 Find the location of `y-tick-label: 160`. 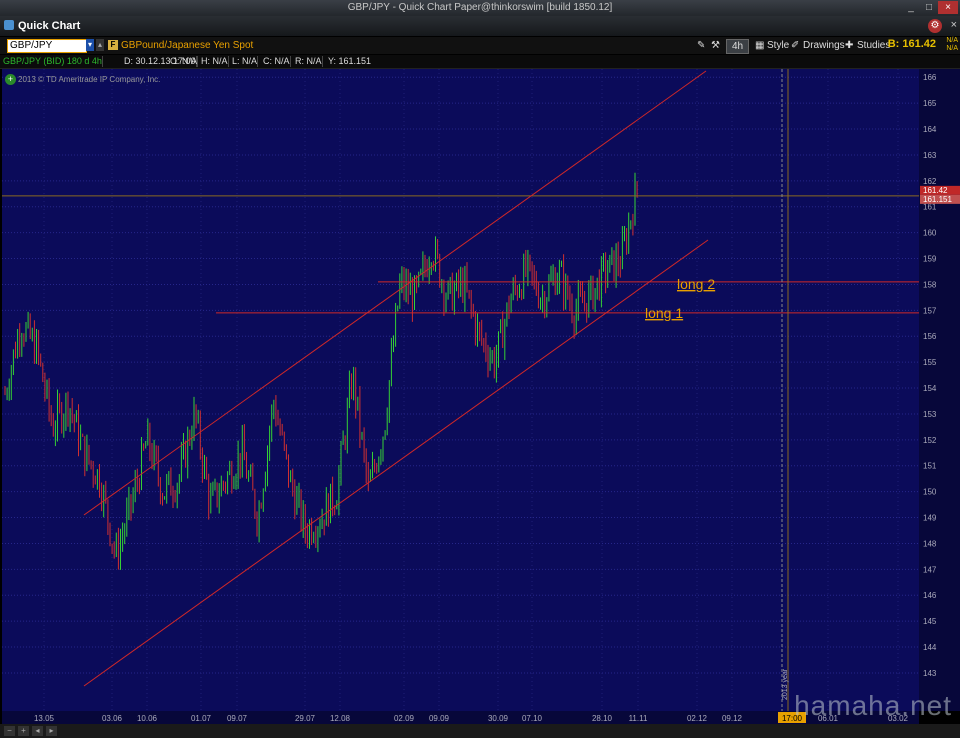

y-tick-label: 160 is located at coordinates (930, 233).